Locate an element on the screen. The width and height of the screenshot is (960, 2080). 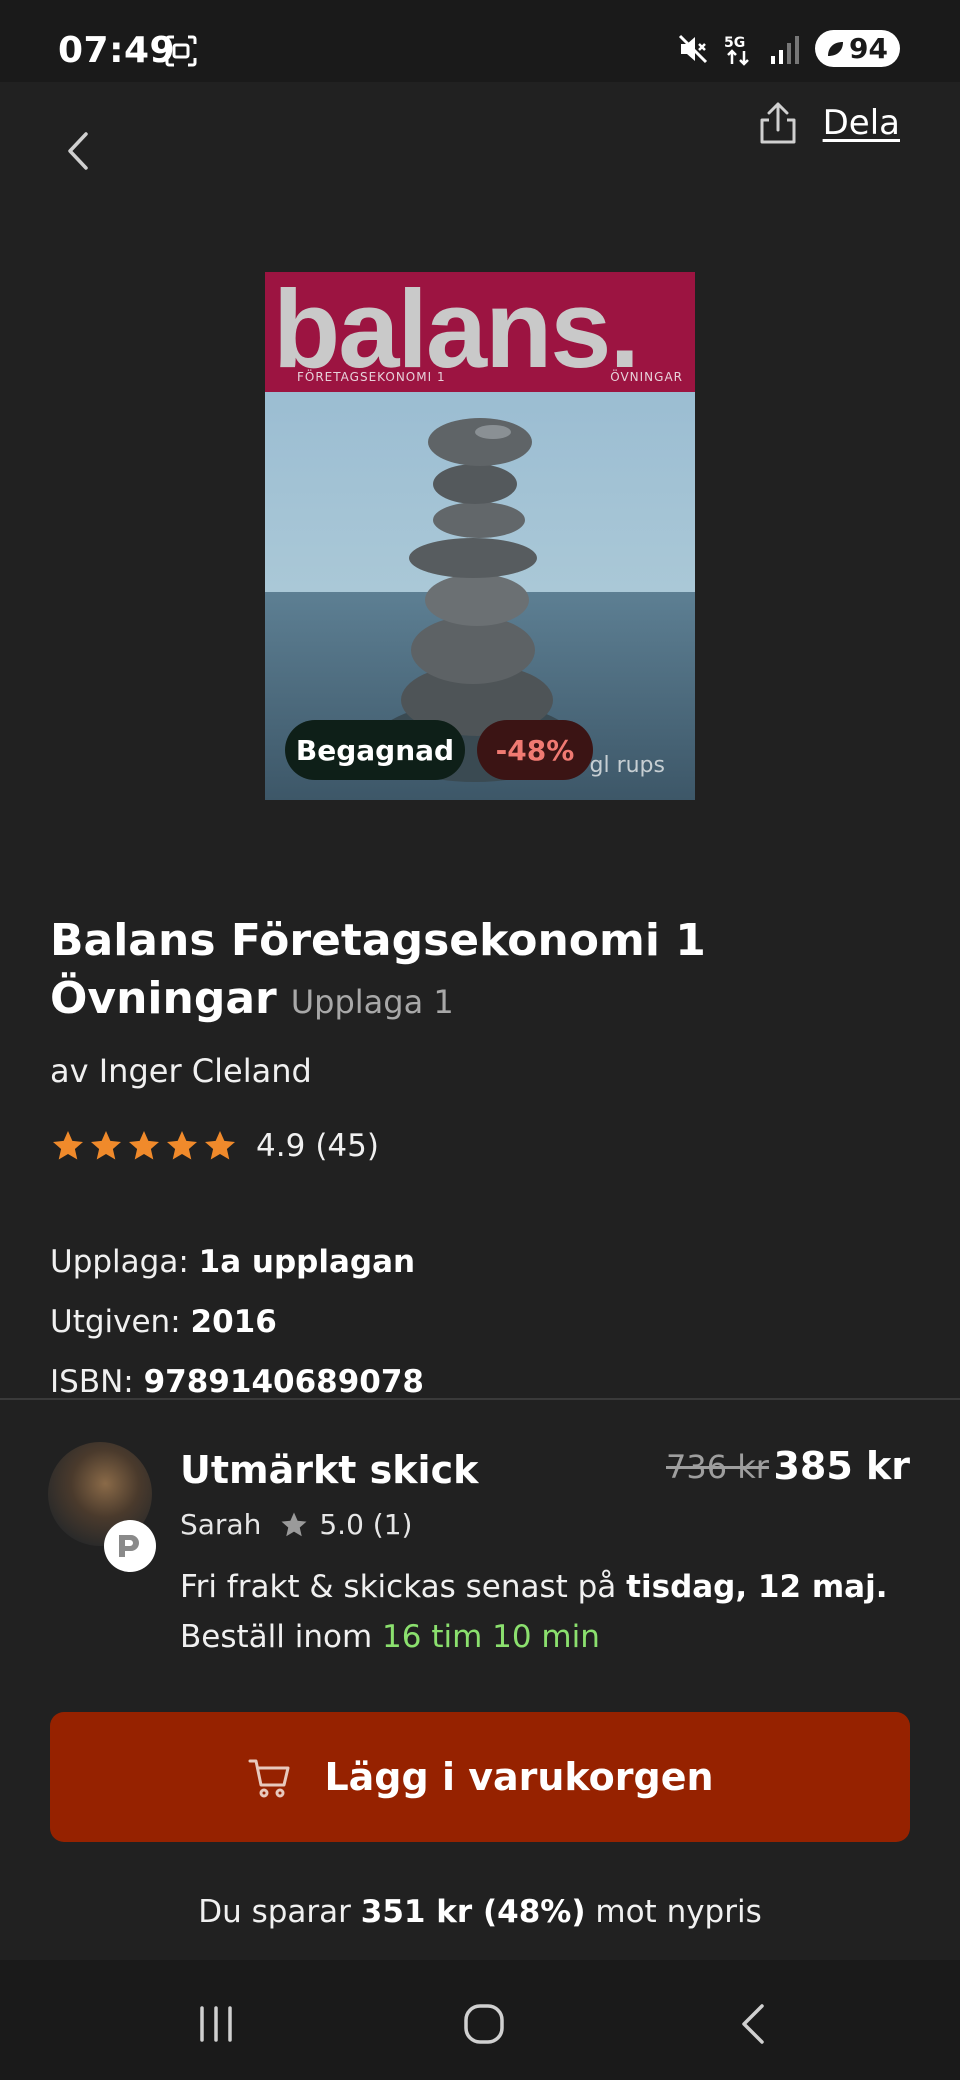
order-text: Beställ inom is located at coordinates (276, 1637).